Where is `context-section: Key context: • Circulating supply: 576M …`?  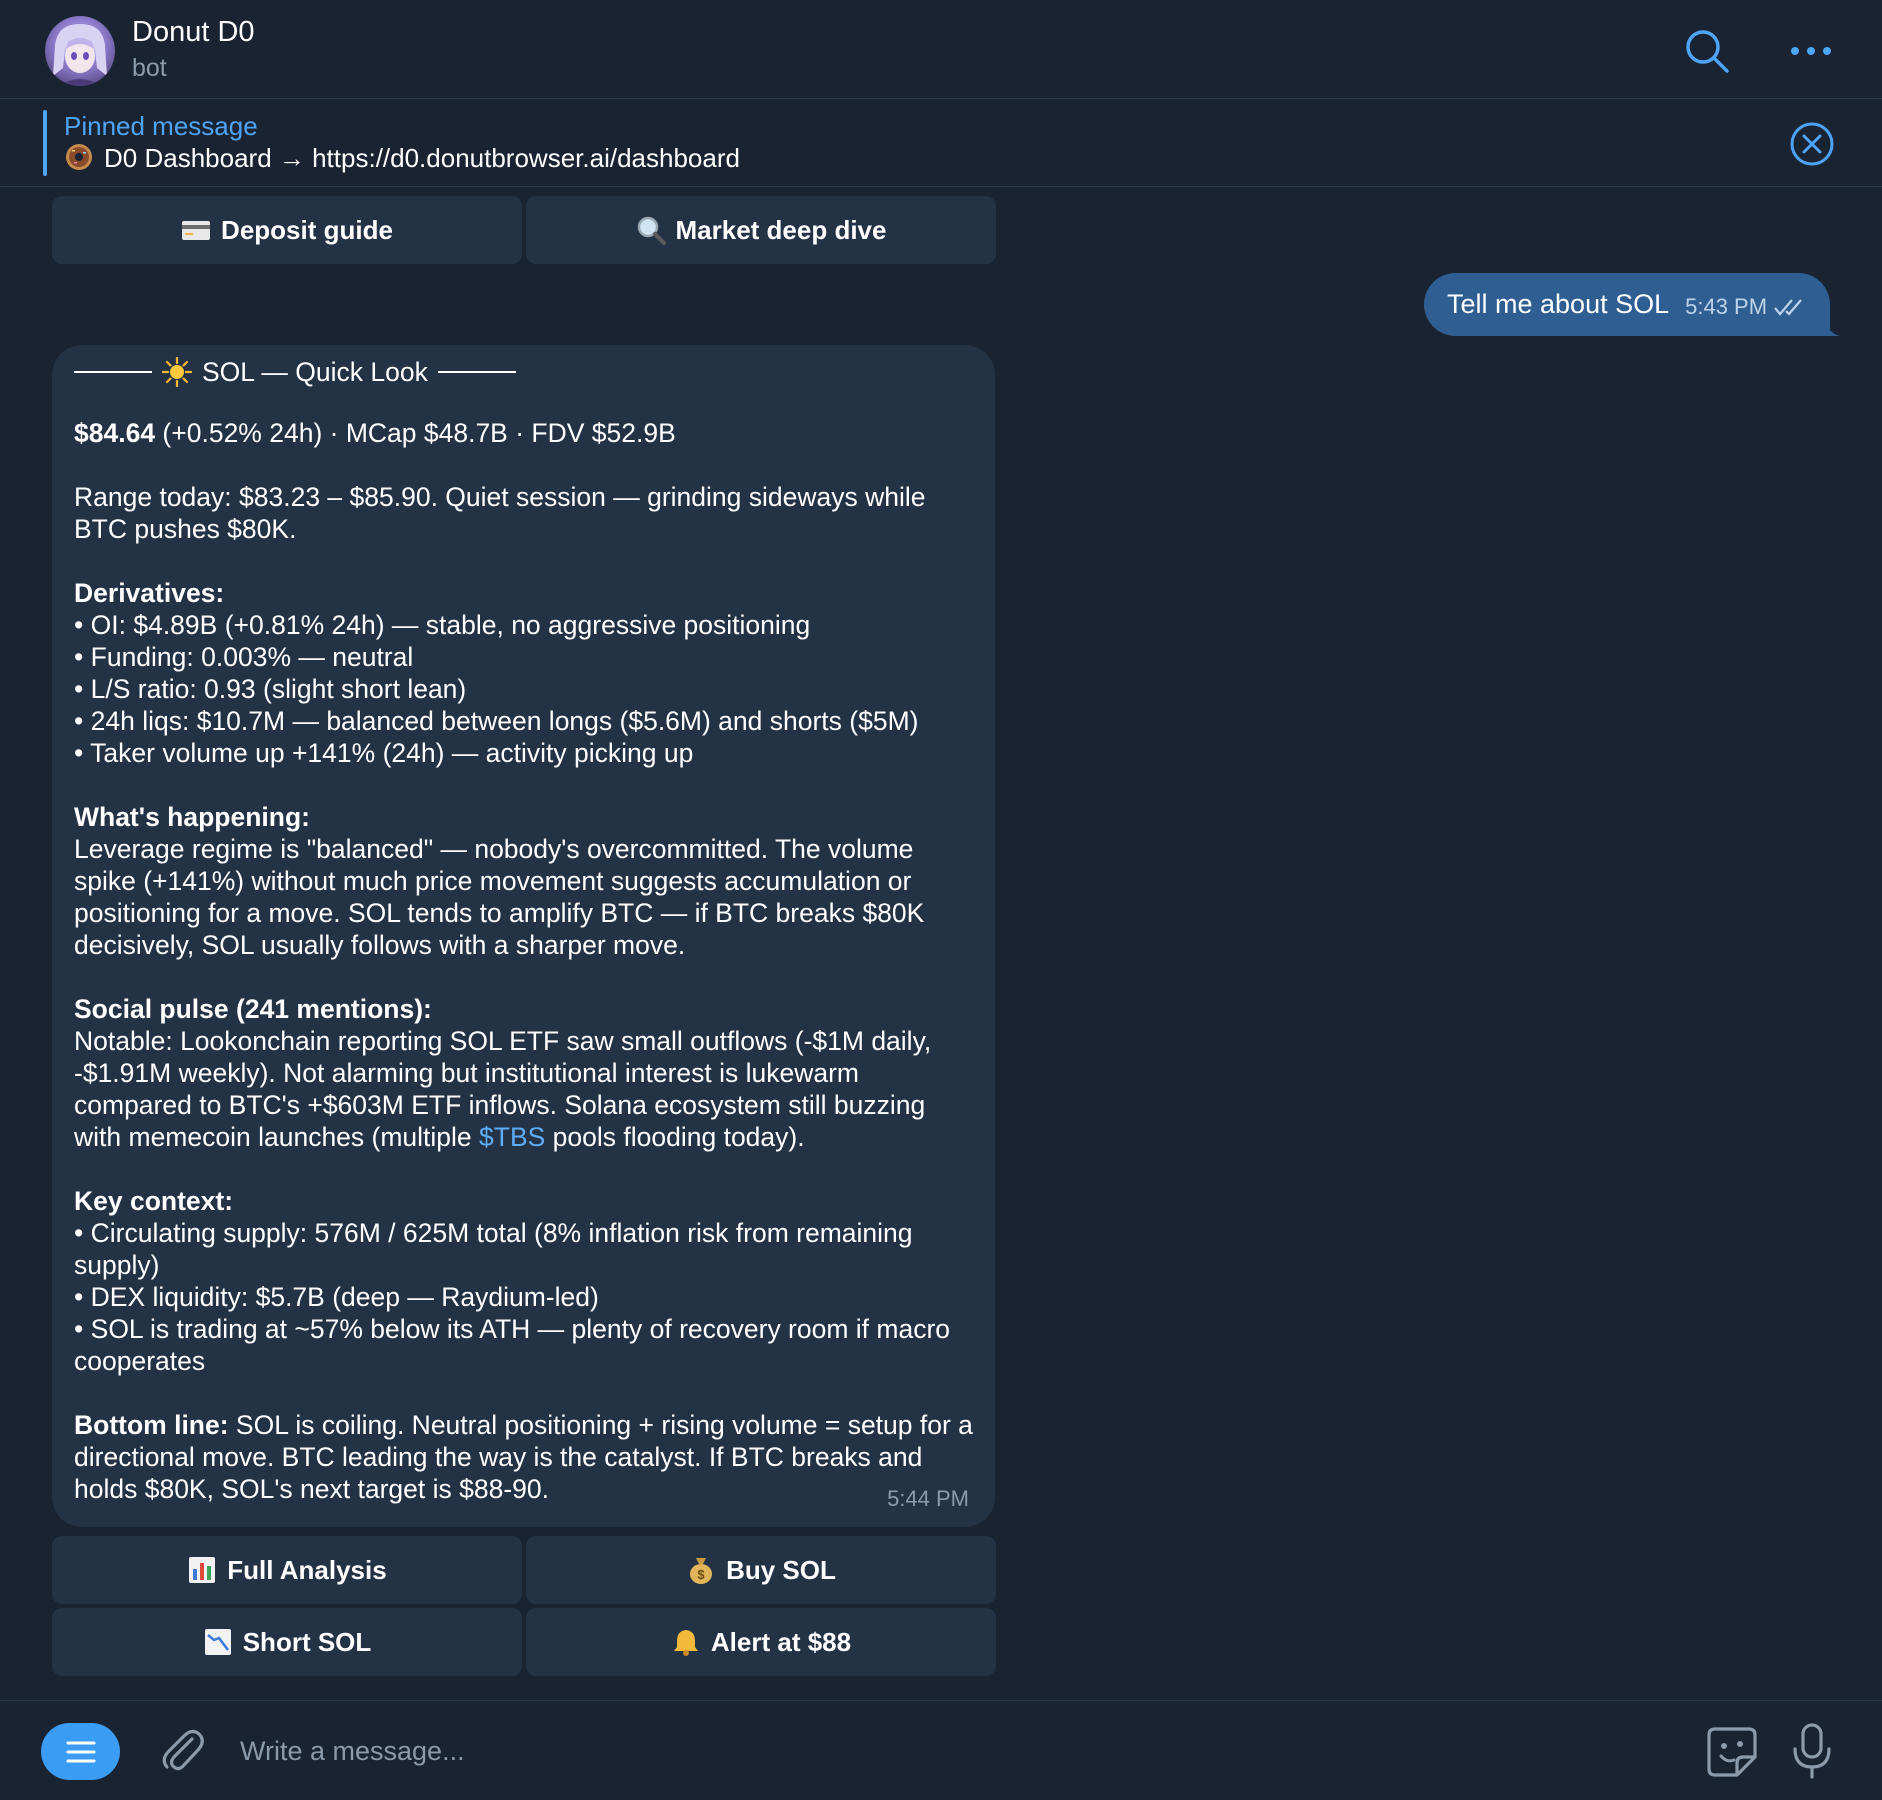 context-section: Key context: • Circulating supply: 576M … is located at coordinates (523, 1281).